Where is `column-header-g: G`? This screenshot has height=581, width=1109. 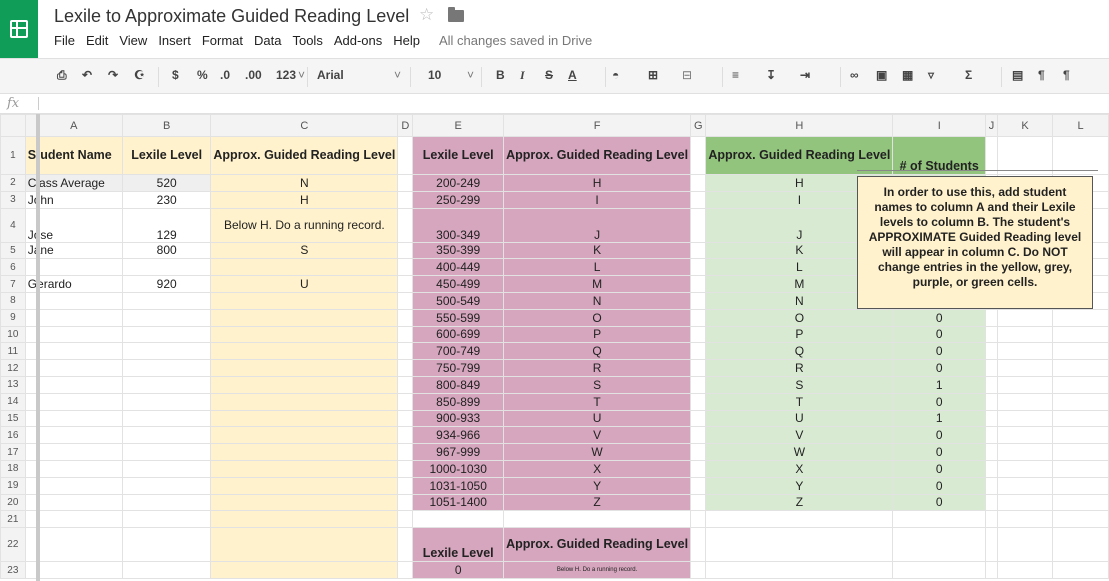
column-header-g: G is located at coordinates (698, 125).